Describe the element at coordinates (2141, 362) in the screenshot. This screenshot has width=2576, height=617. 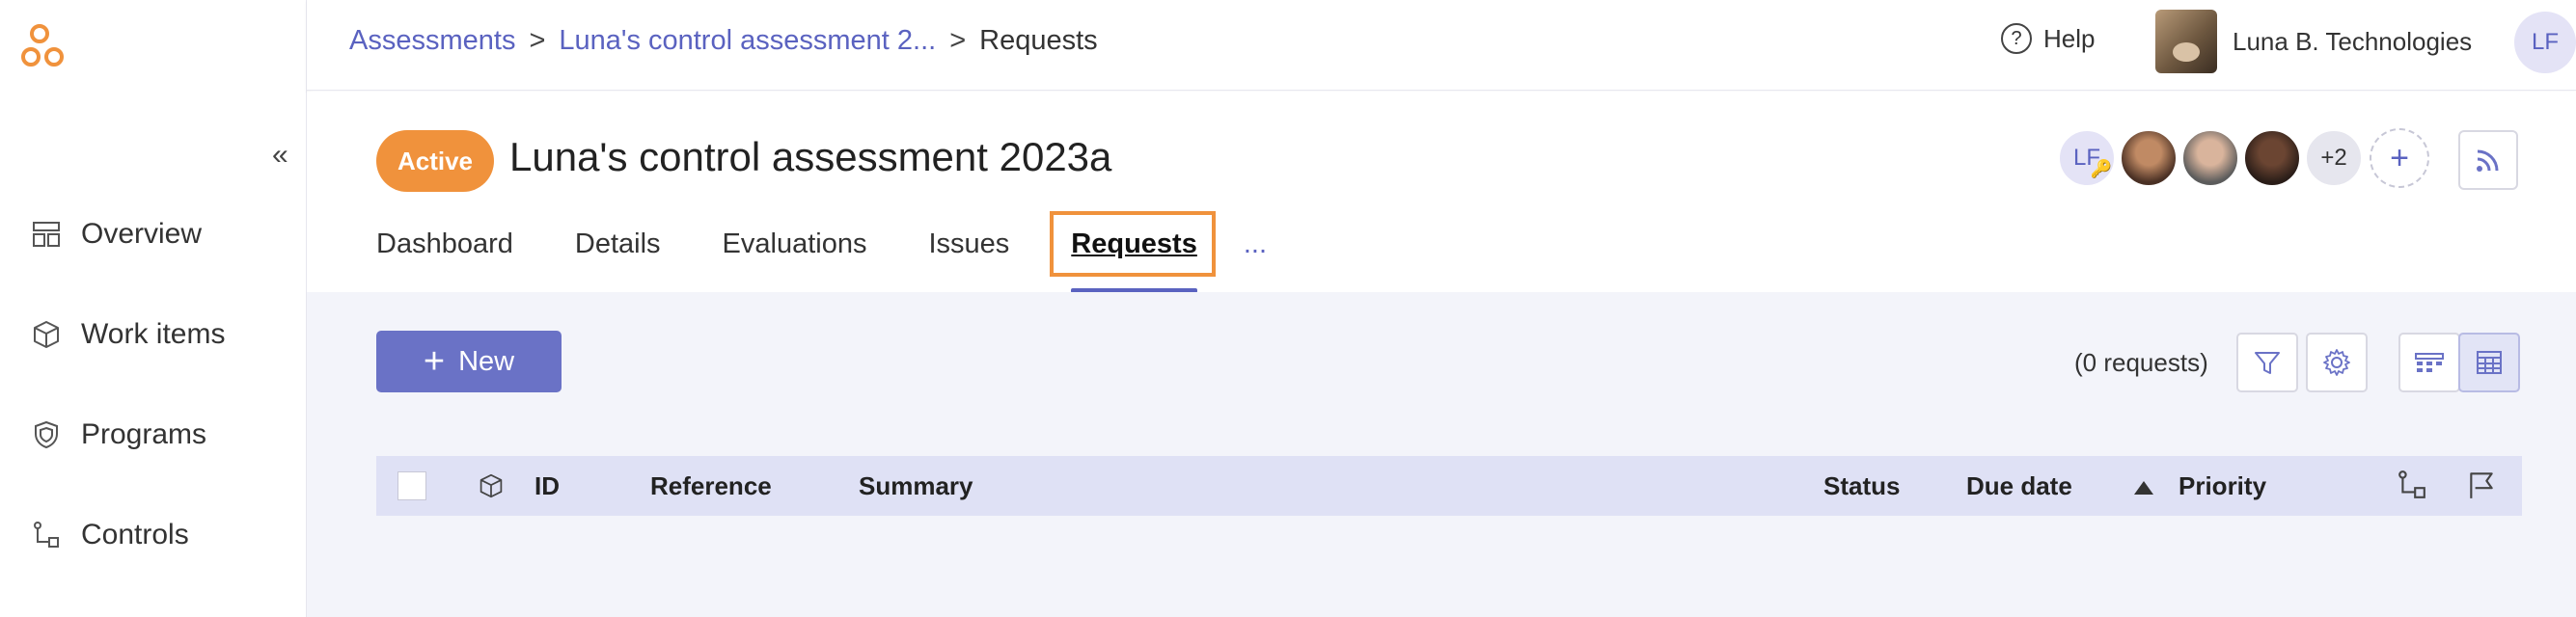
I see `request-count: (0 requests)` at that location.